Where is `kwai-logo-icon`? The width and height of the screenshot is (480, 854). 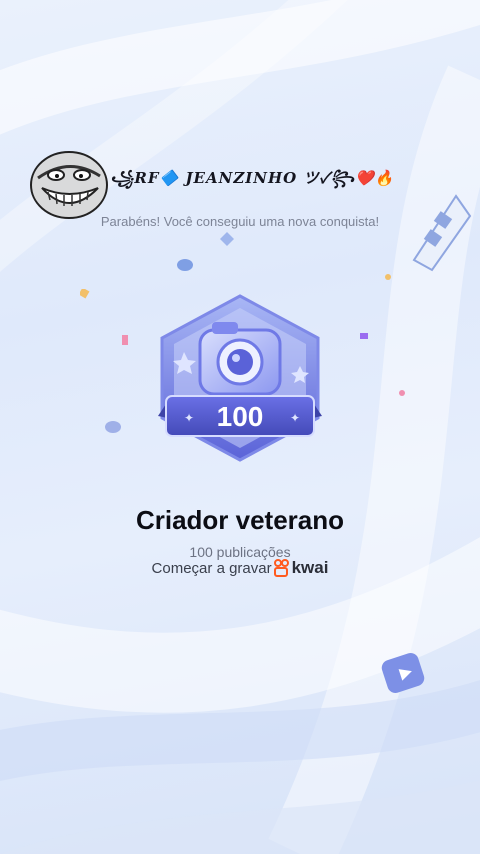
kwai-logo-icon is located at coordinates (281, 568).